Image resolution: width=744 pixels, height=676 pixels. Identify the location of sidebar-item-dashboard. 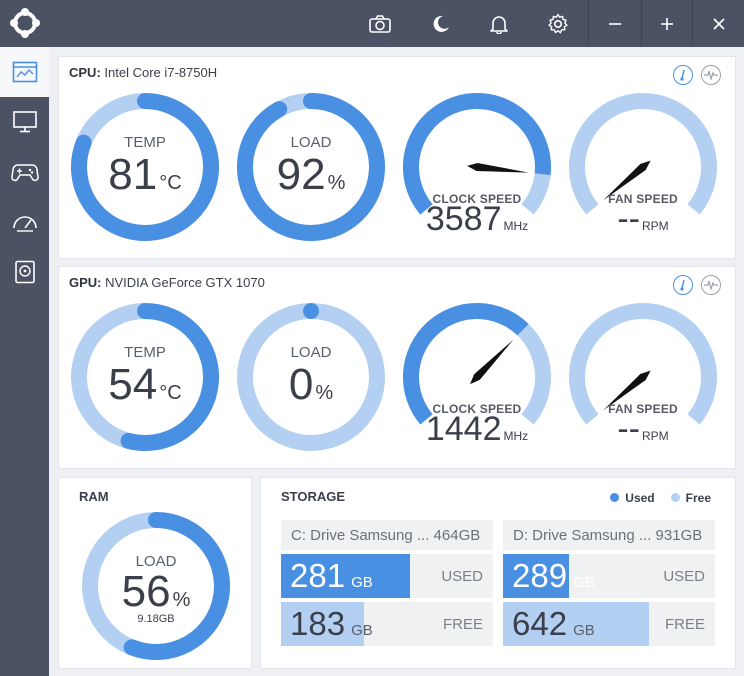
(24, 72).